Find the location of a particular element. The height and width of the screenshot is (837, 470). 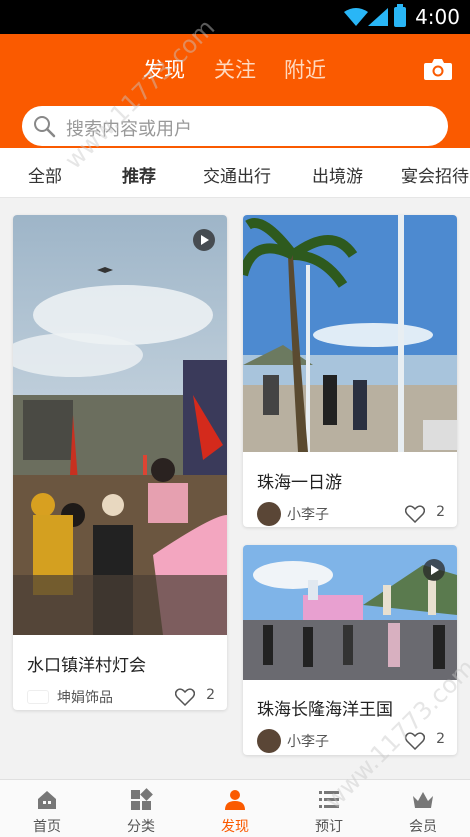

top-tabs: 发现 关注 附近 is located at coordinates (235, 81).